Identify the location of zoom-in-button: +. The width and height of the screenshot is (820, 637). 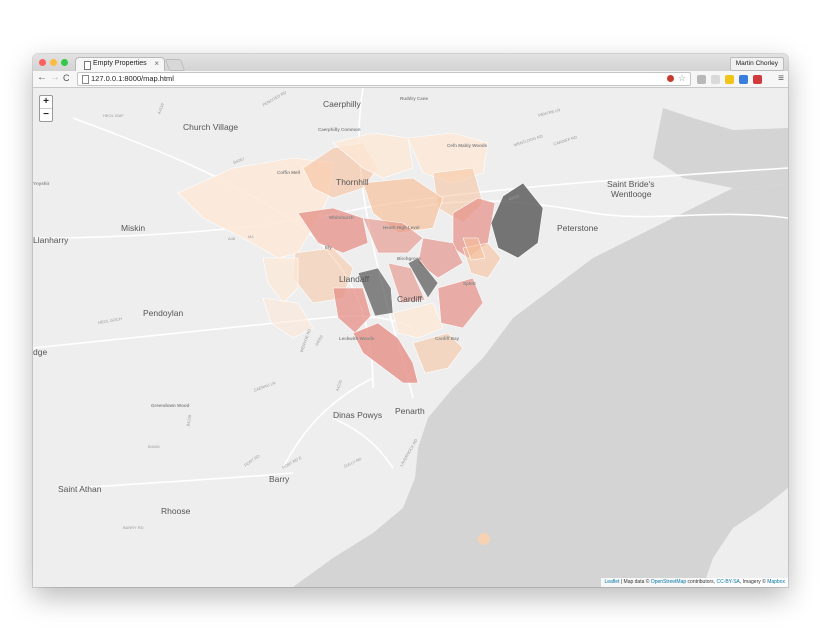
(46, 102).